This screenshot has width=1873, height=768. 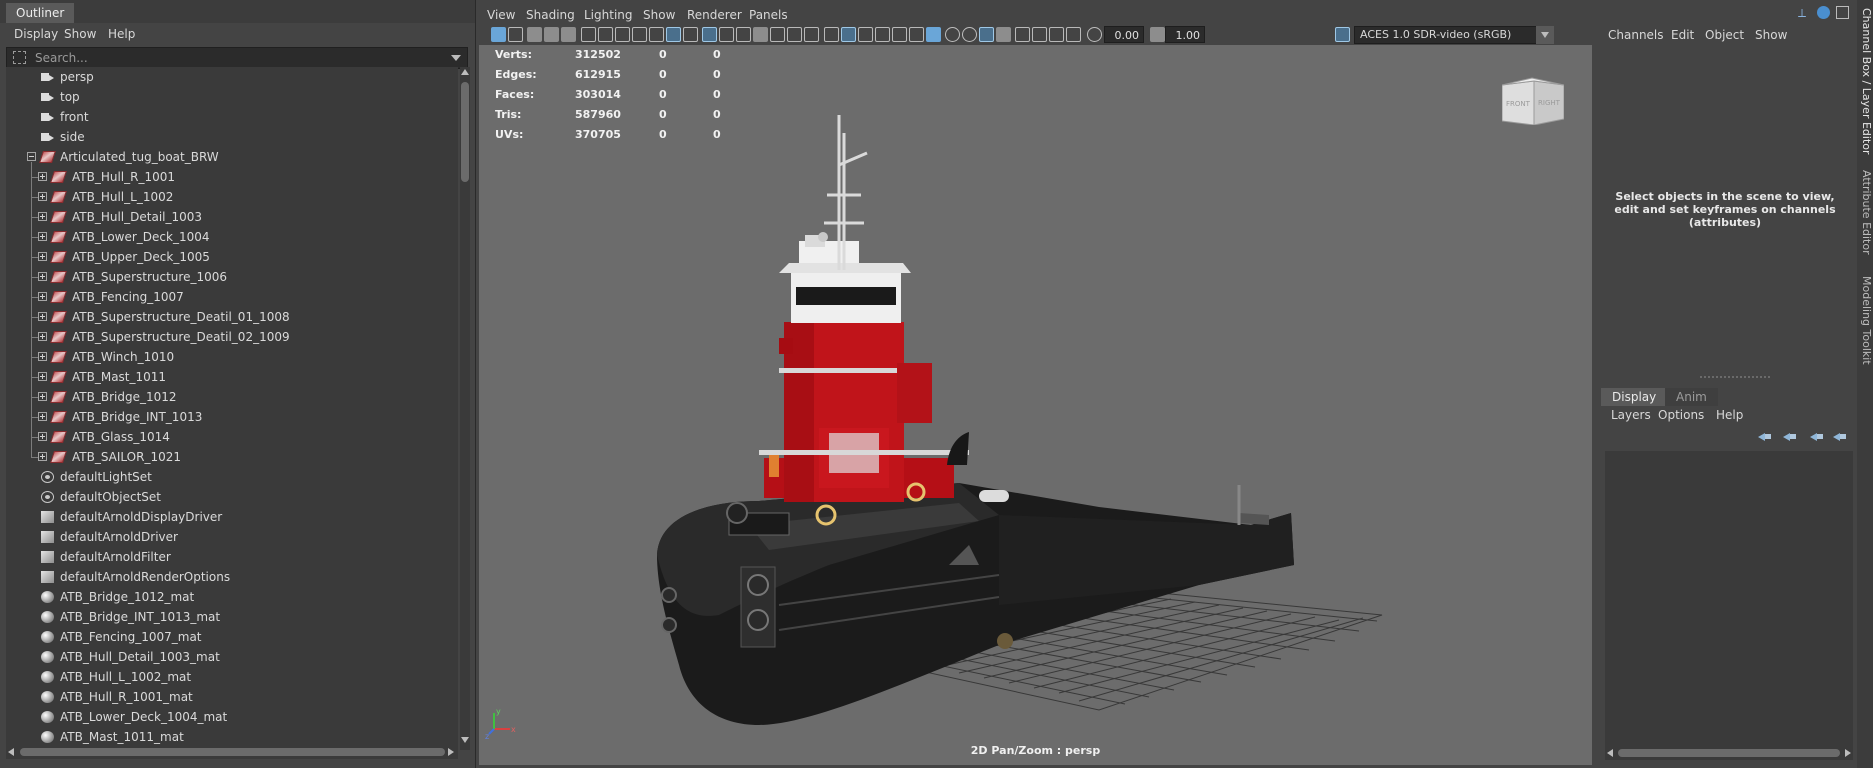 What do you see at coordinates (498, 34) in the screenshot?
I see `select-camera-icon` at bounding box center [498, 34].